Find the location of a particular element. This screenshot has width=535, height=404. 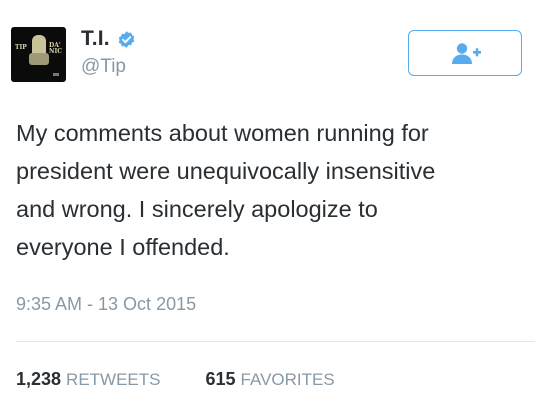

avatar-label-tag is located at coordinates (56, 74).